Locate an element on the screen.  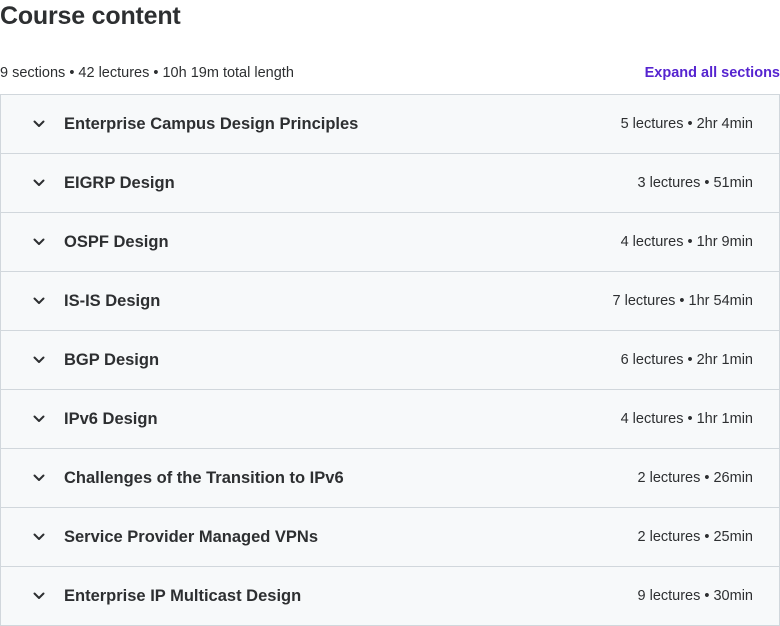
section-title: Enterprise IP Multicast Design is located at coordinates (183, 595).